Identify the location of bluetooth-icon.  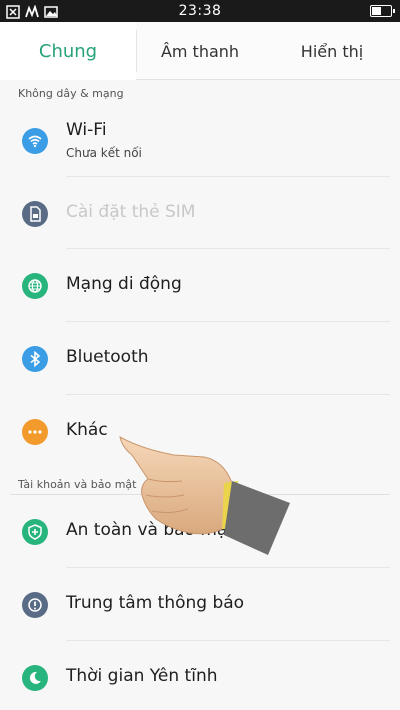
(35, 359).